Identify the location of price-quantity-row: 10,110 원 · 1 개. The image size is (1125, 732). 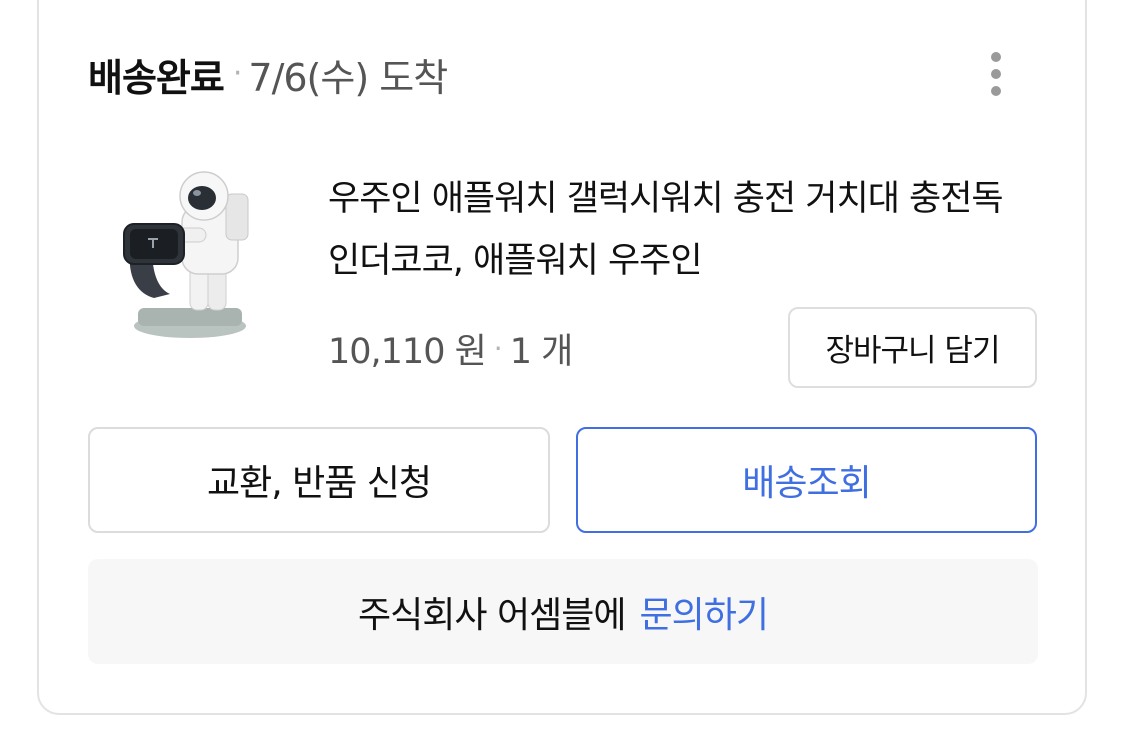
(451, 348).